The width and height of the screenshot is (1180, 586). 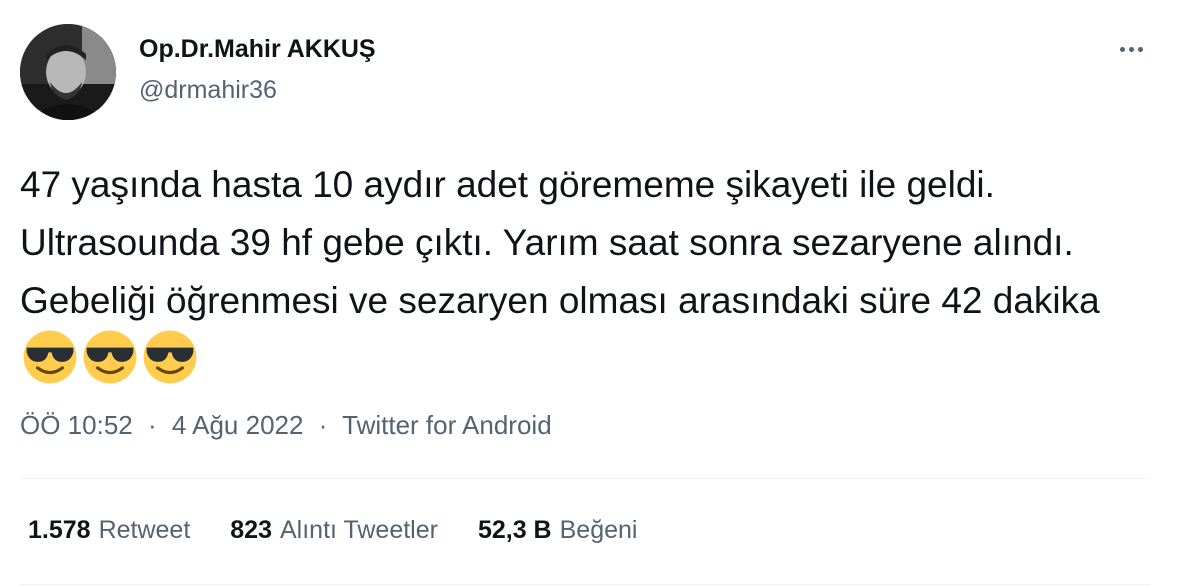 I want to click on quotes-label: Alıntı Tweetler, so click(x=359, y=530).